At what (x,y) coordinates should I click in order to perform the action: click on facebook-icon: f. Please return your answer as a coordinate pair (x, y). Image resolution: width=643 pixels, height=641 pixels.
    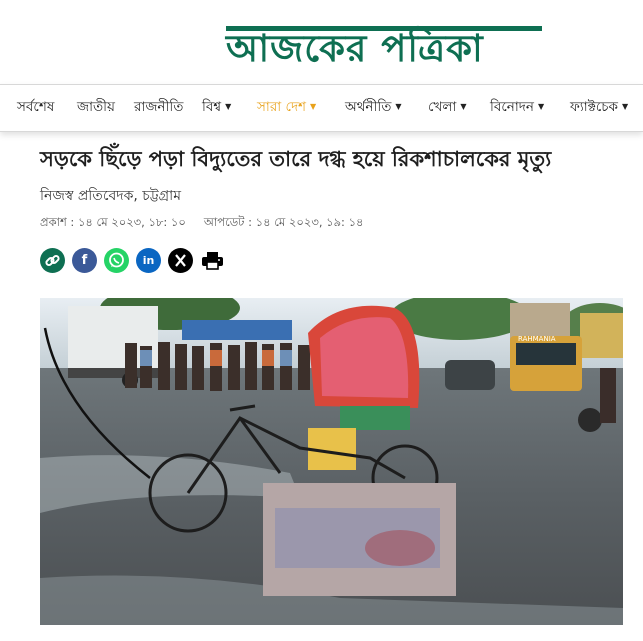
    Looking at the image, I should click on (84, 260).